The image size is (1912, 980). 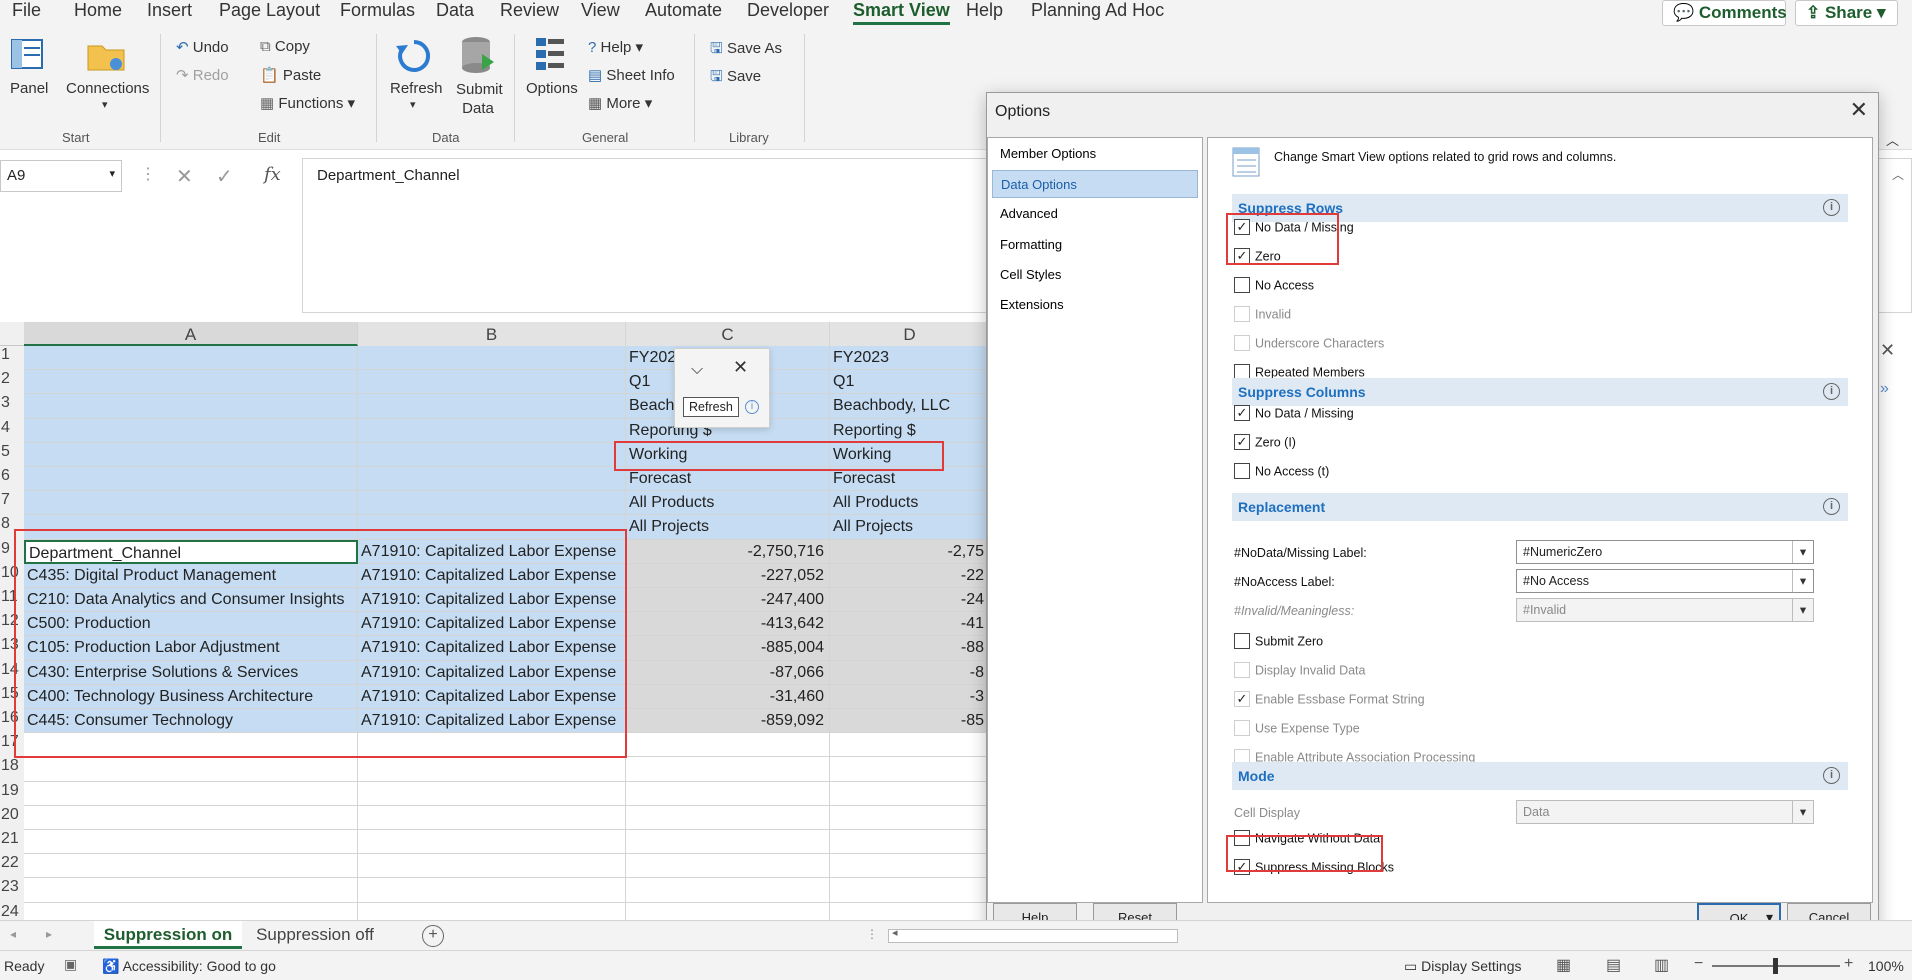 I want to click on cell-display-select: Data, so click(x=1665, y=812).